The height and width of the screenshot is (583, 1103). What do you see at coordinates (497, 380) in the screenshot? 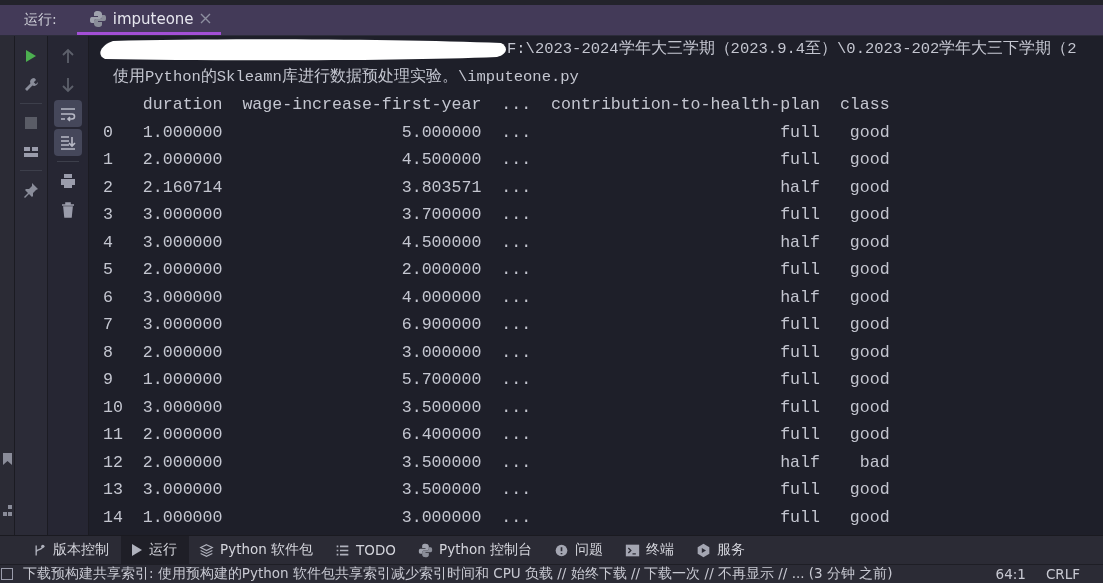
I see `console-line: 9 1.000000 5.700000 ... full good` at bounding box center [497, 380].